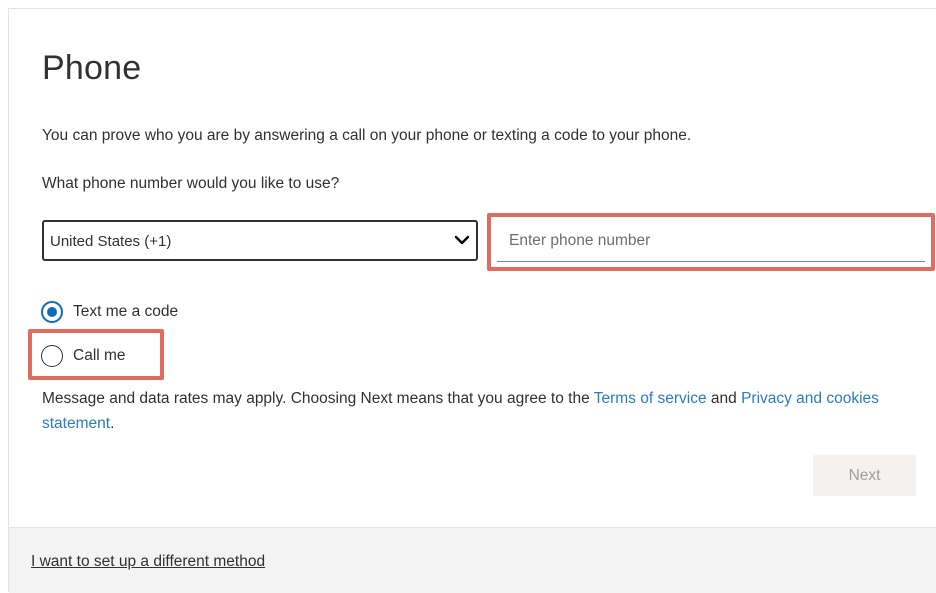 The height and width of the screenshot is (593, 936). I want to click on disclaimer-and: and, so click(724, 398).